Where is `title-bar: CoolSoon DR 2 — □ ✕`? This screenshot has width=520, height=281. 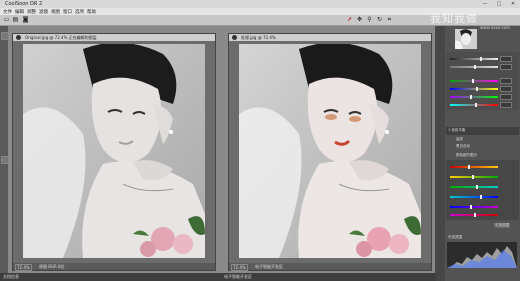 title-bar: CoolSoon DR 2 — □ ✕ is located at coordinates (260, 4).